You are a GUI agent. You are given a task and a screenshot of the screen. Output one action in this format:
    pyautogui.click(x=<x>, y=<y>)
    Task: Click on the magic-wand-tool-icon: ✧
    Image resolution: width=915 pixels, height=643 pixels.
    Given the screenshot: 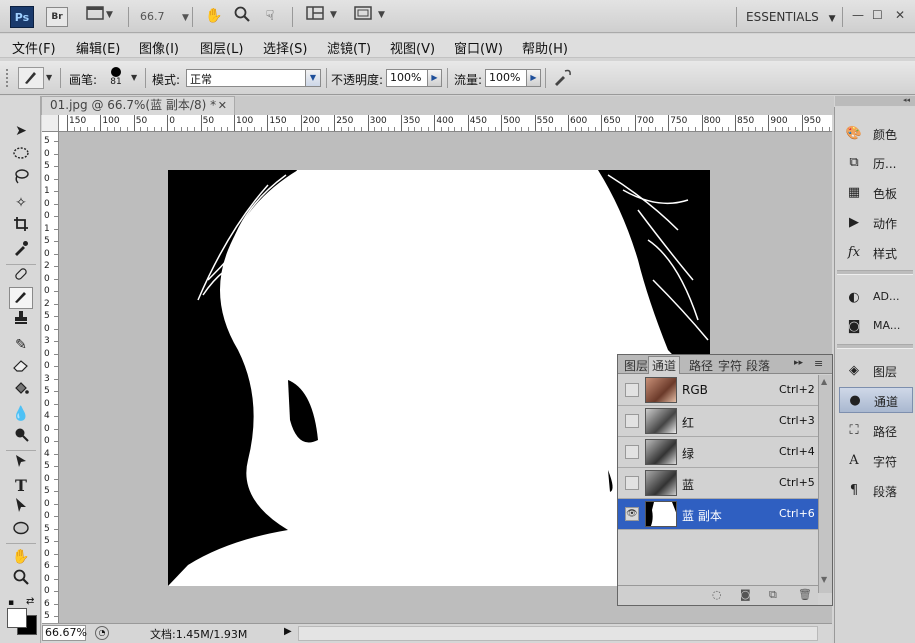 What is the action you would take?
    pyautogui.click(x=21, y=203)
    